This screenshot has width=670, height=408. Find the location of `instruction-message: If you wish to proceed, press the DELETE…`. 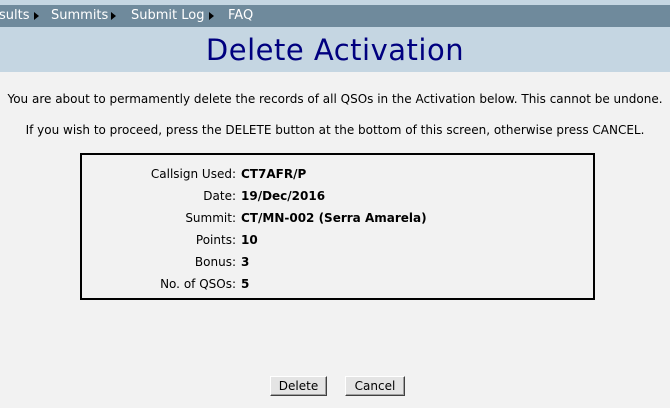

instruction-message: If you wish to proceed, press the DELETE… is located at coordinates (335, 130).